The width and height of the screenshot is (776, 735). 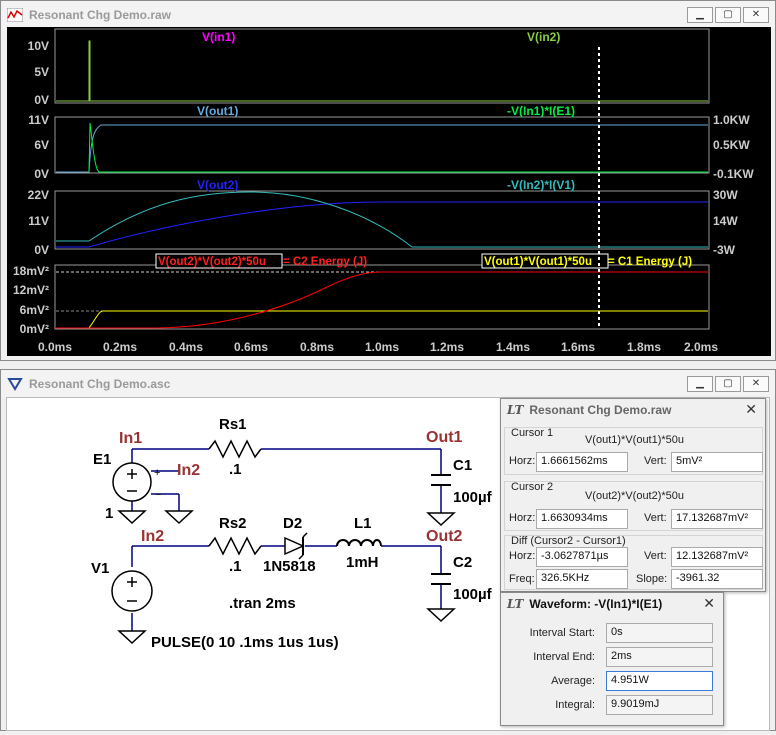 I want to click on c2-capacitor-symbol, so click(x=441, y=579).